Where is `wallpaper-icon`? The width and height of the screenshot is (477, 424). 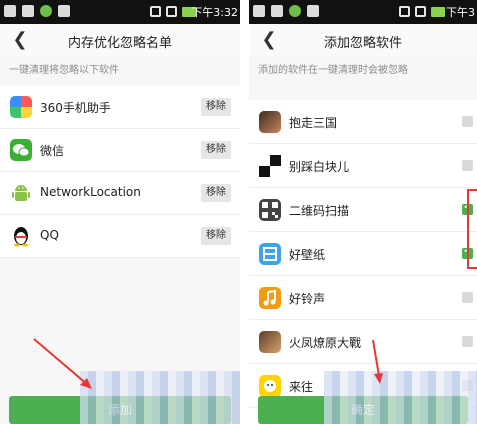 wallpaper-icon is located at coordinates (270, 254).